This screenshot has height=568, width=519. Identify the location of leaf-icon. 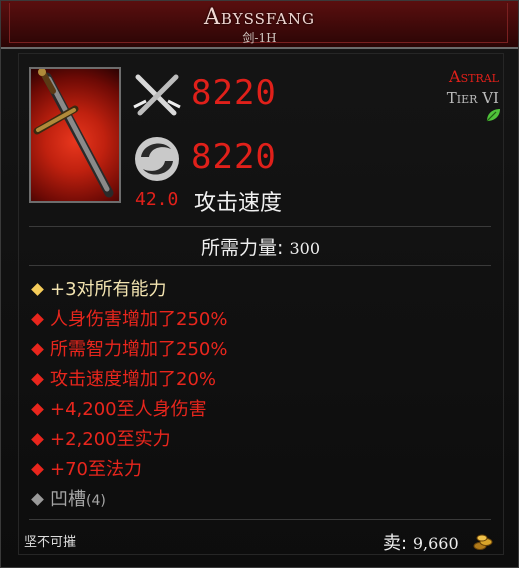
(493, 115).